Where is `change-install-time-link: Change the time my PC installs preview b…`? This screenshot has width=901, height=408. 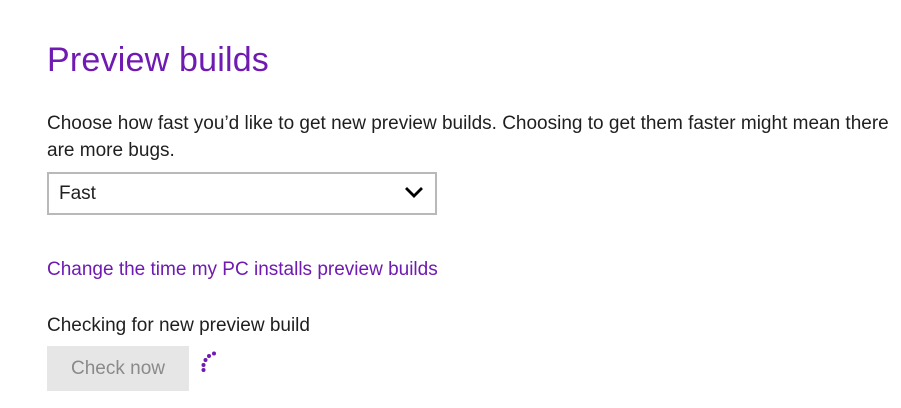
change-install-time-link: Change the time my PC installs preview b… is located at coordinates (242, 270).